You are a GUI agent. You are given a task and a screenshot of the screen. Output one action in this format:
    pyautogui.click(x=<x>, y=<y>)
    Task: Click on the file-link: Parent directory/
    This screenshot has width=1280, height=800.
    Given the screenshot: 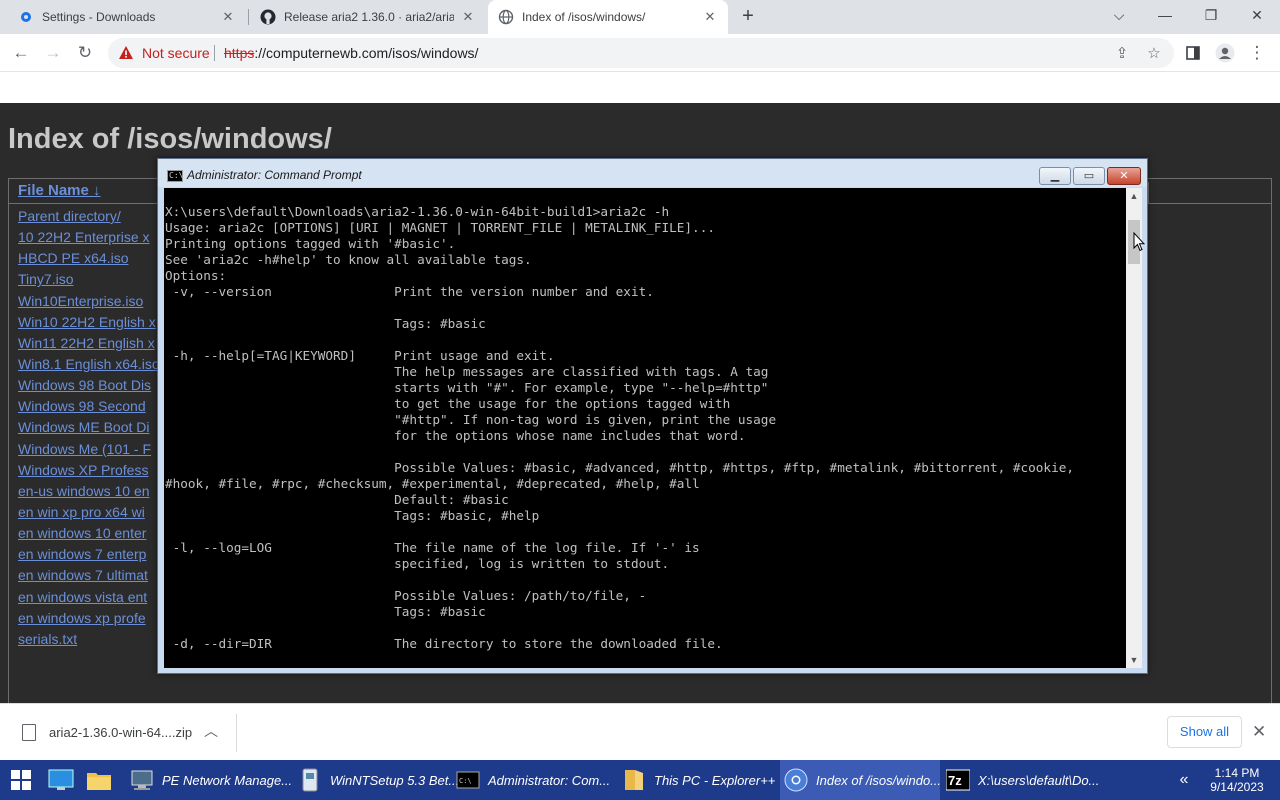 What is the action you would take?
    pyautogui.click(x=93, y=216)
    